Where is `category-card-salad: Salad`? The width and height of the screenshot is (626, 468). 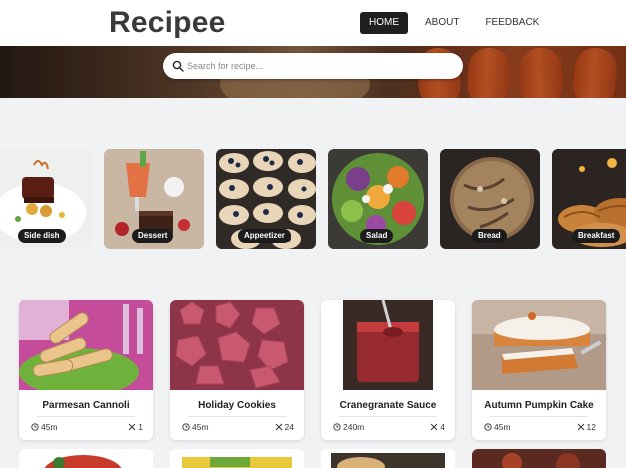
category-card-salad: Salad is located at coordinates (378, 199).